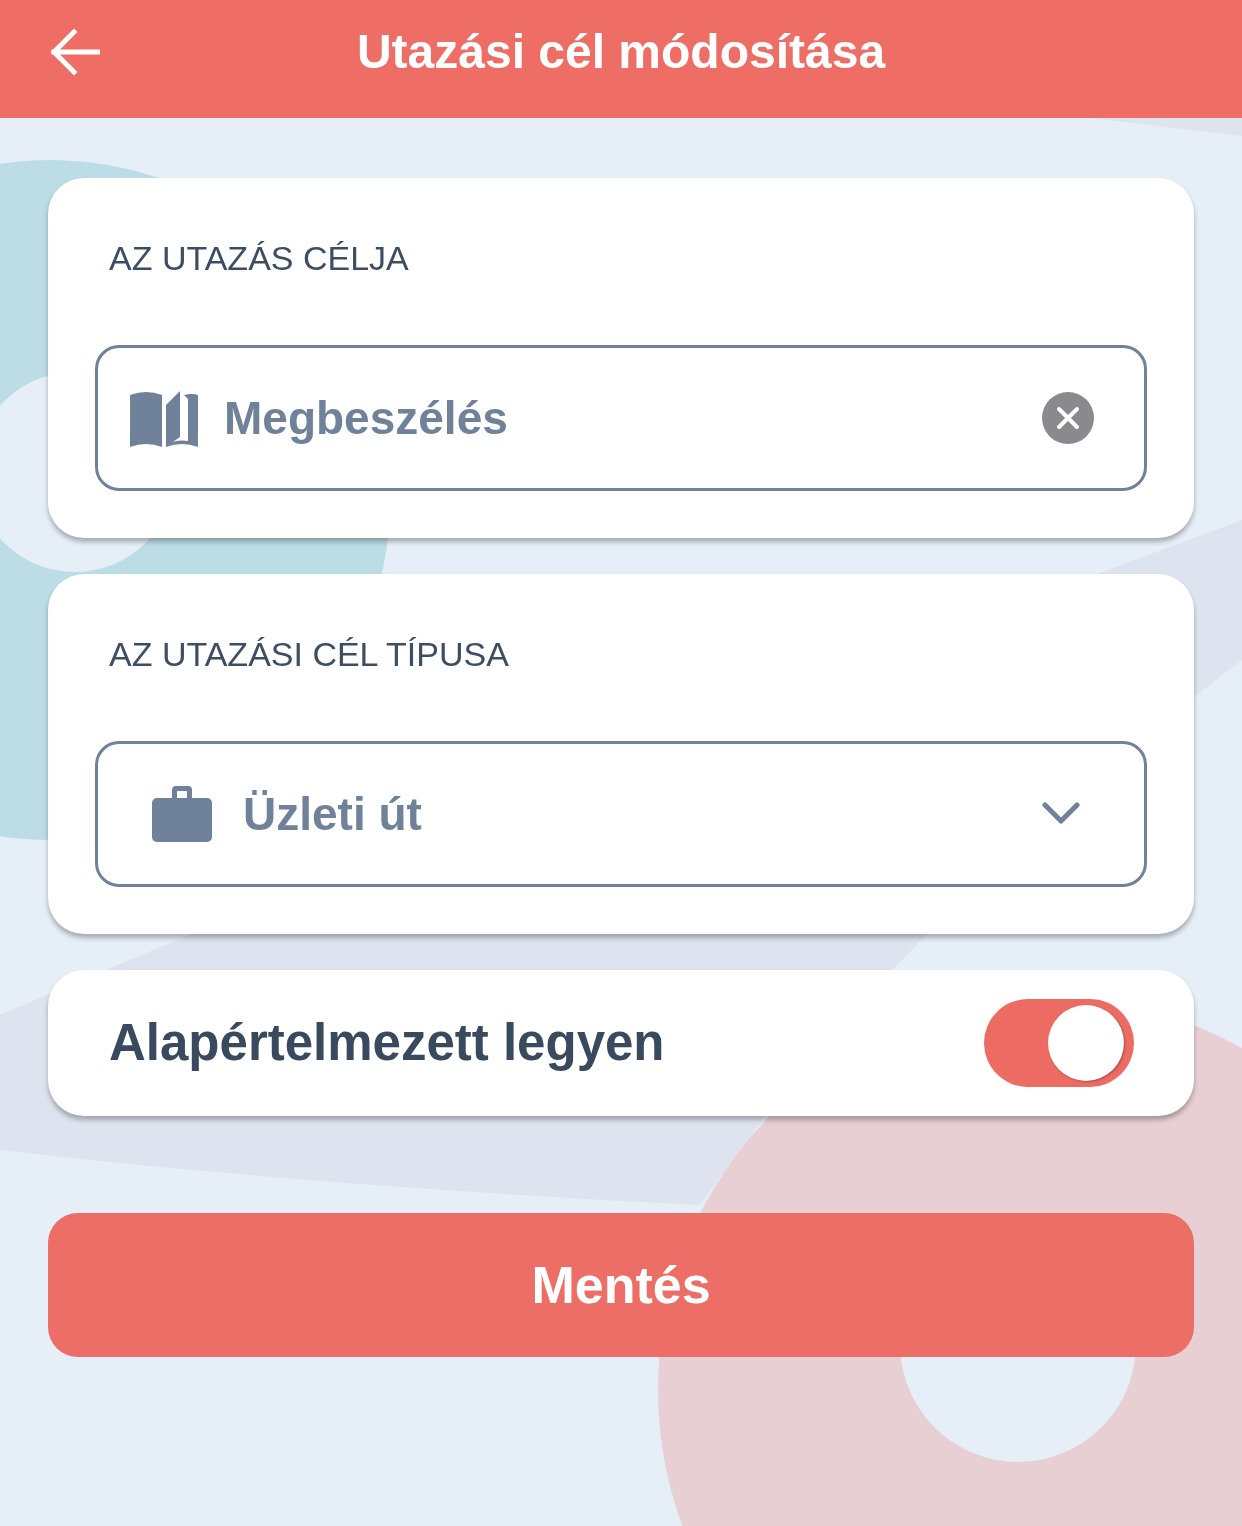 Image resolution: width=1242 pixels, height=1526 pixels. What do you see at coordinates (621, 814) in the screenshot?
I see `dropdown-field: Üzleti út` at bounding box center [621, 814].